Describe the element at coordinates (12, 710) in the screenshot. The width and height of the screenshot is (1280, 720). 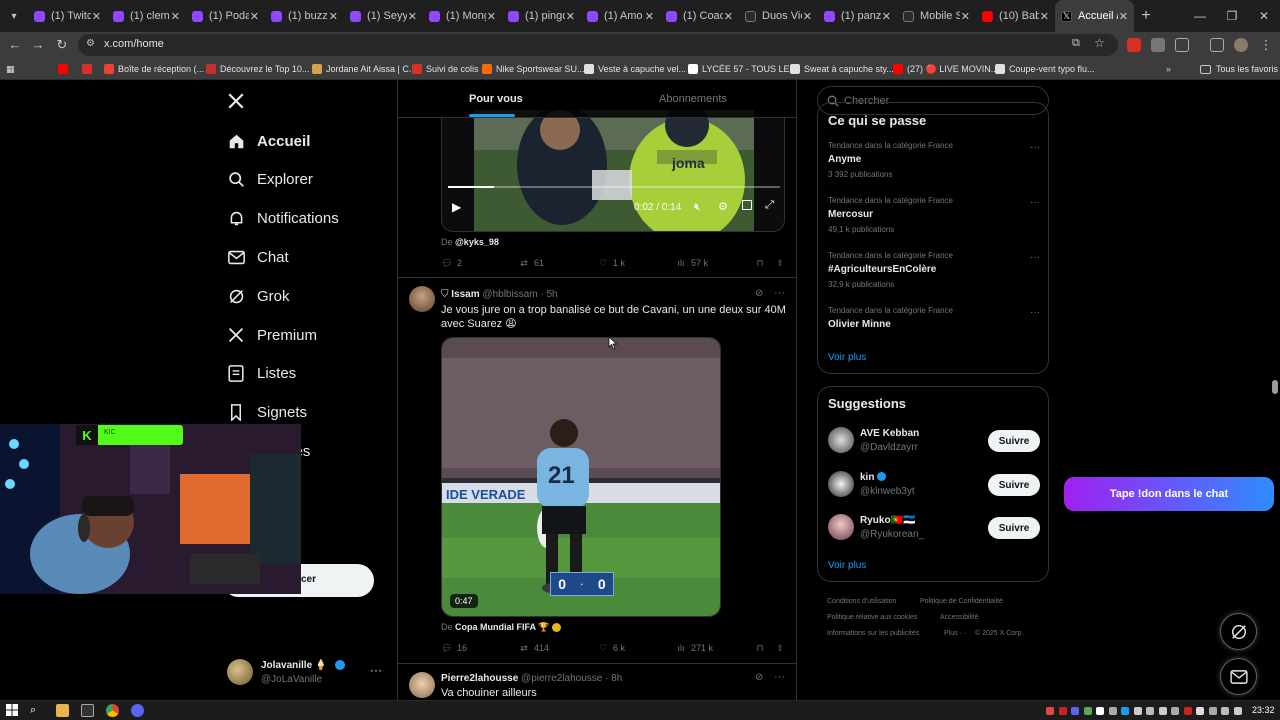
I see `start-button-icon` at that location.